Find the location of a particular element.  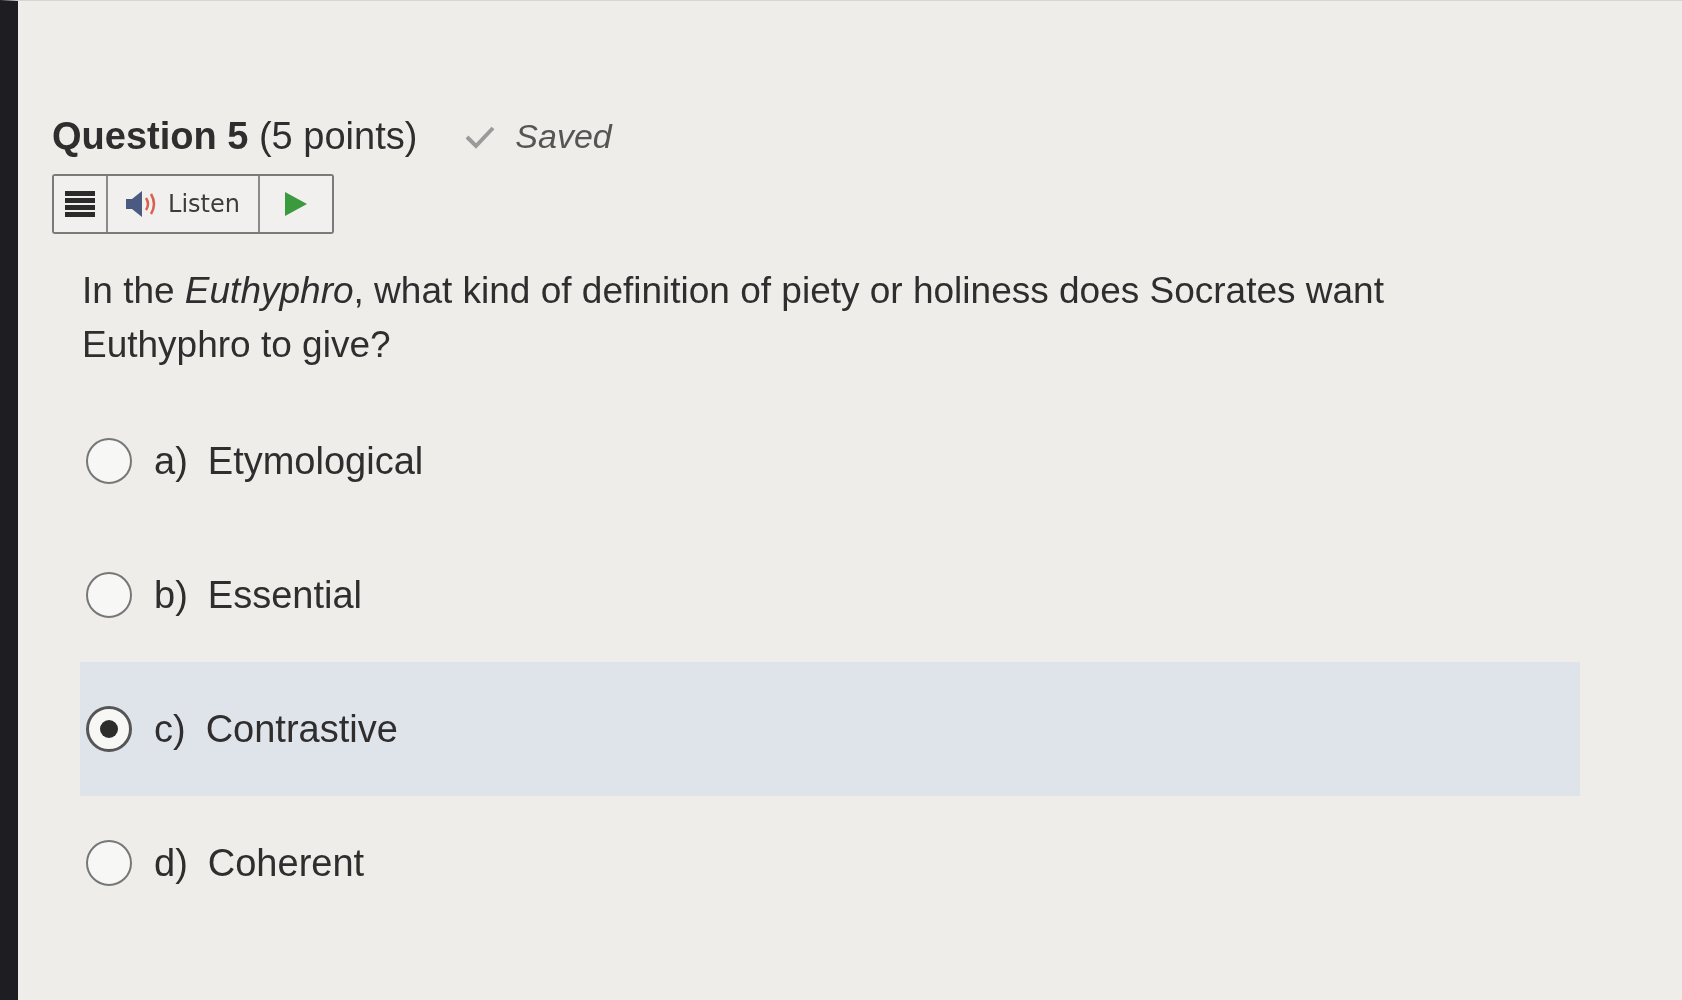

question-text: In the Euthyphro, what kind of definition of piety or holiness does Socrates want Euthyphro to give? is located at coordinates (733, 318).